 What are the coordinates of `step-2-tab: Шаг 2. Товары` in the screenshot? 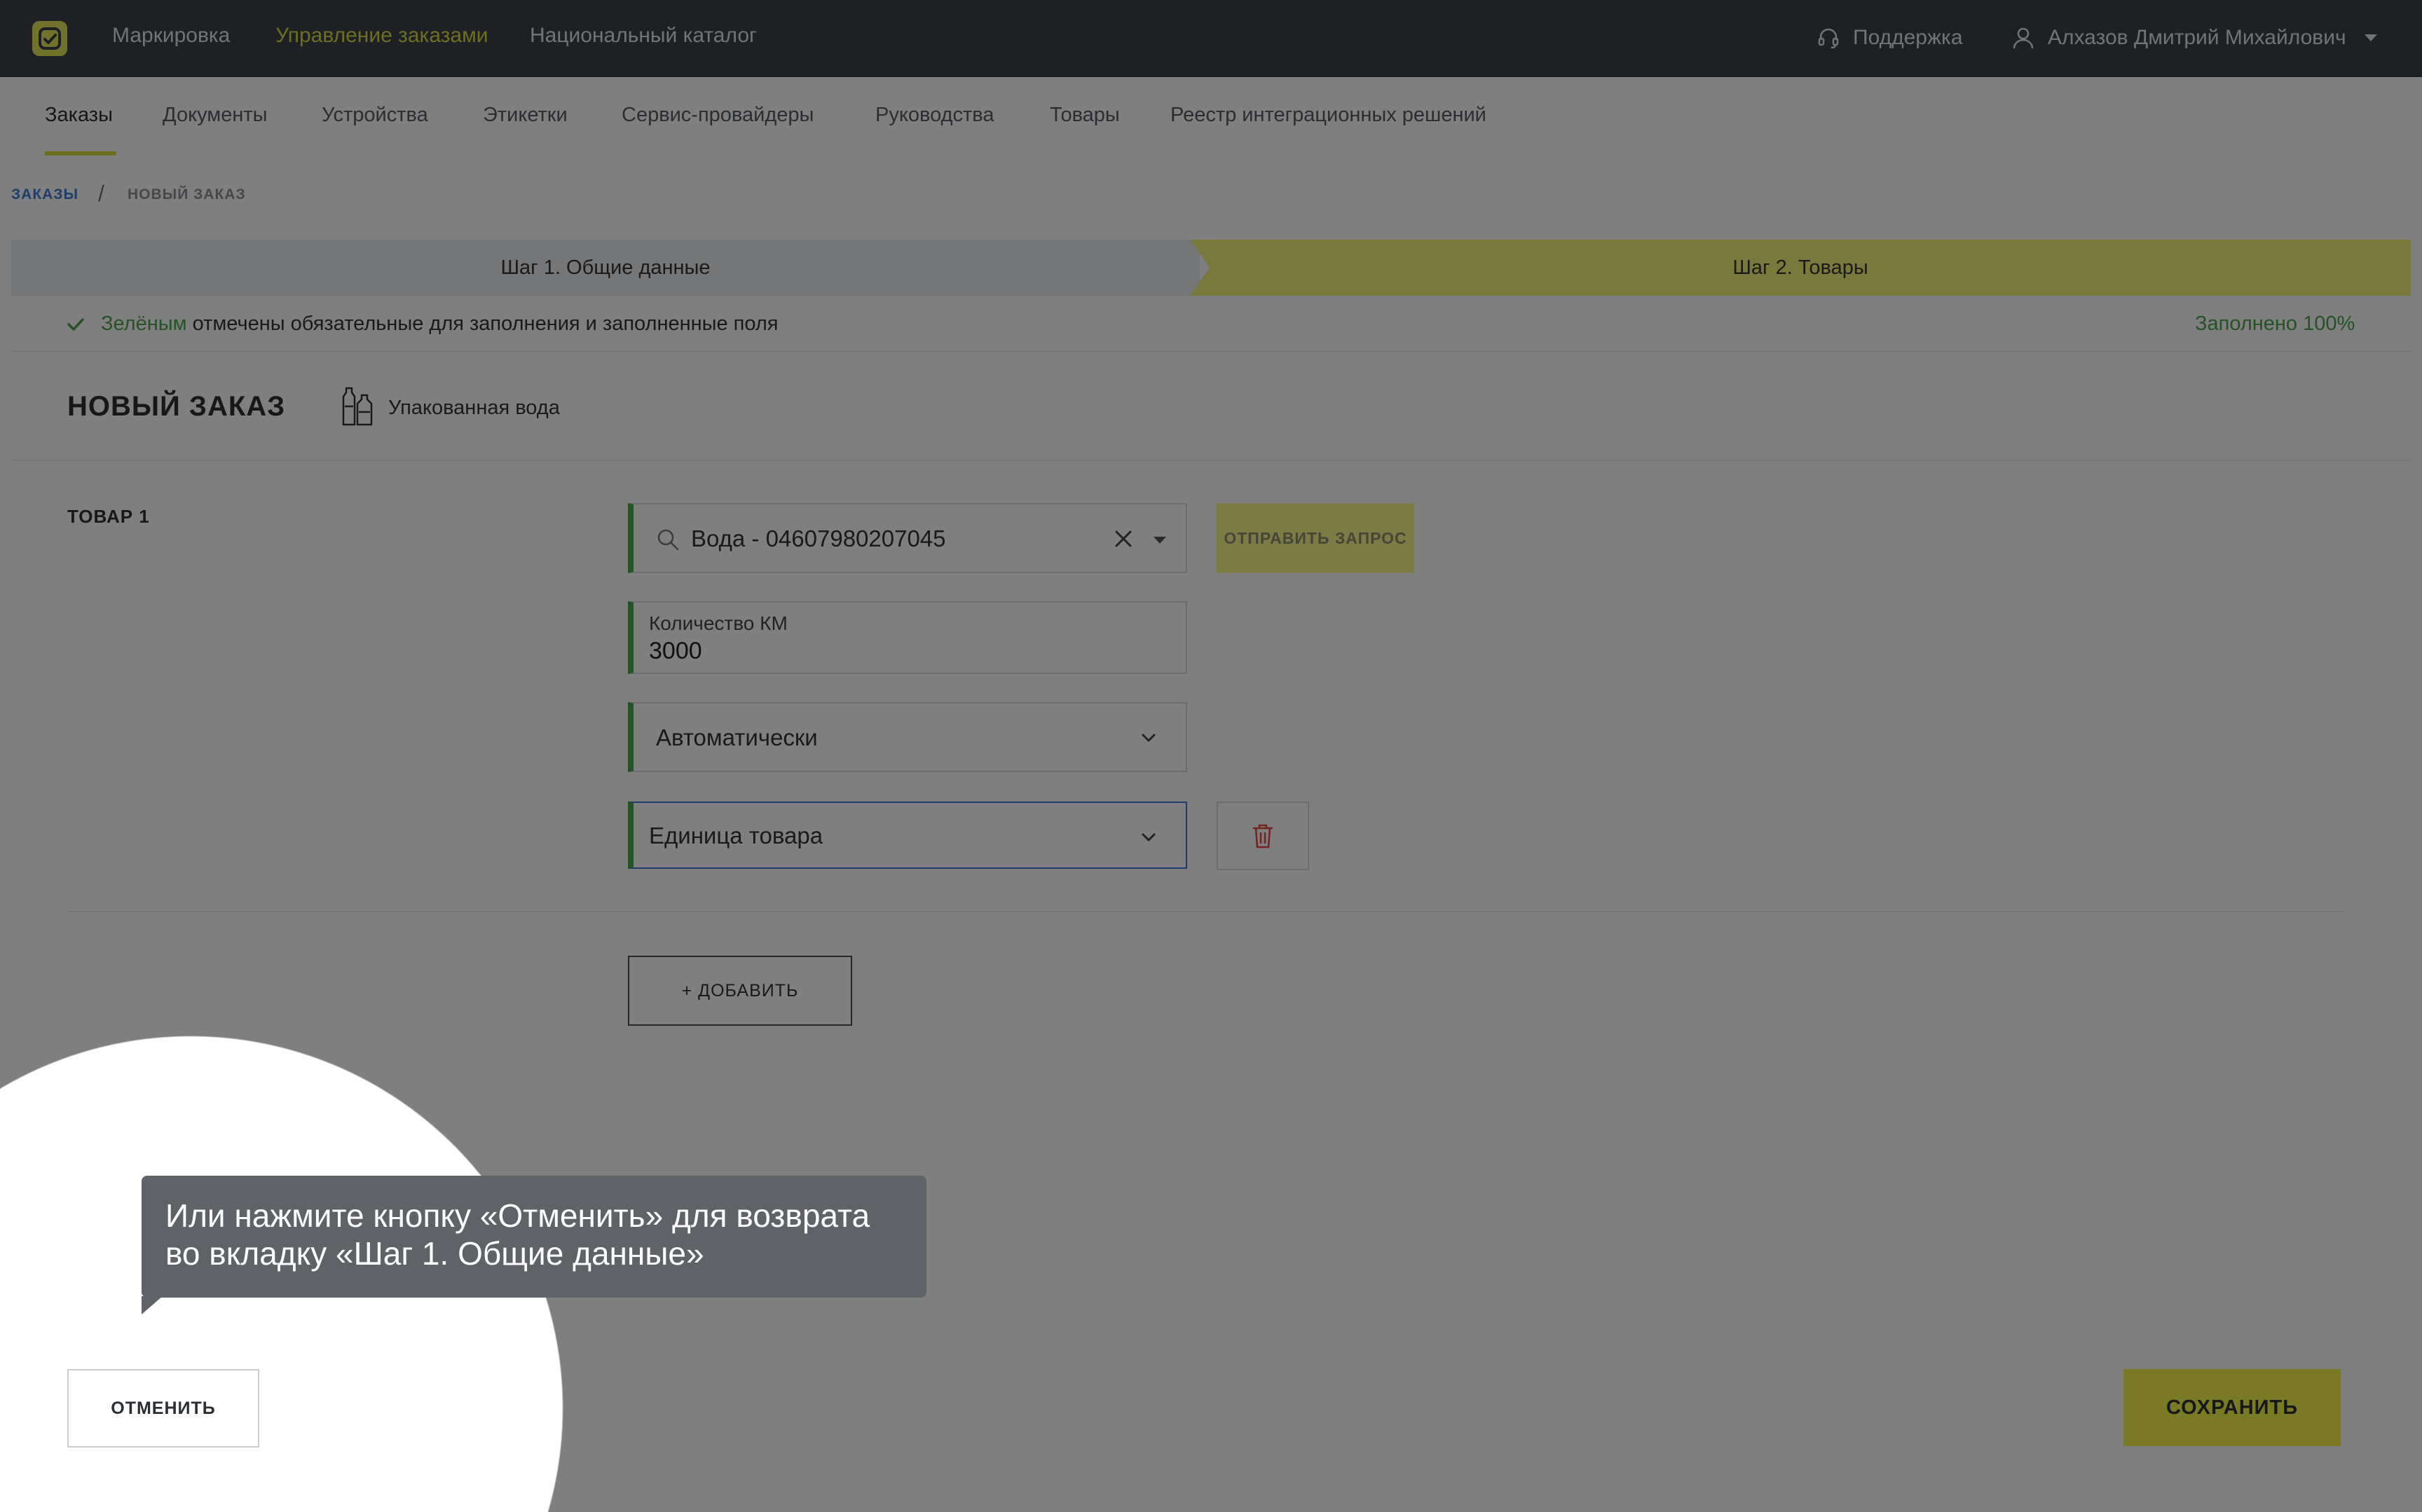 It's located at (1801, 268).